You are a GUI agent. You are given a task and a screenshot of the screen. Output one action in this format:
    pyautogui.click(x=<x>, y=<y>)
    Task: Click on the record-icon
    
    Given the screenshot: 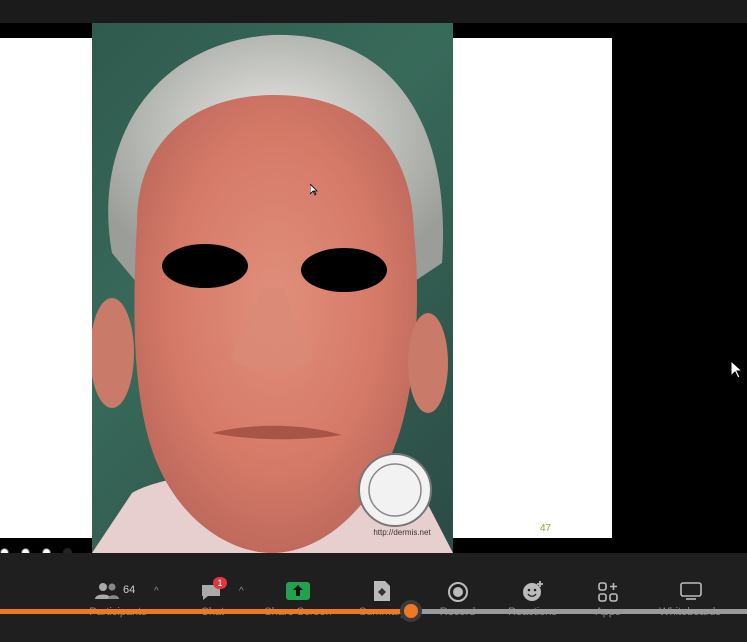 What is the action you would take?
    pyautogui.click(x=458, y=592)
    